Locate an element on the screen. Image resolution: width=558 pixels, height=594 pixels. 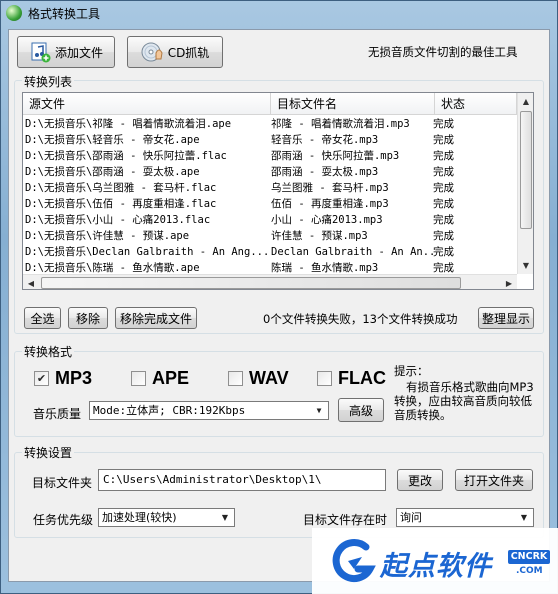
vertical-scroll-thumb is located at coordinates (526, 170).